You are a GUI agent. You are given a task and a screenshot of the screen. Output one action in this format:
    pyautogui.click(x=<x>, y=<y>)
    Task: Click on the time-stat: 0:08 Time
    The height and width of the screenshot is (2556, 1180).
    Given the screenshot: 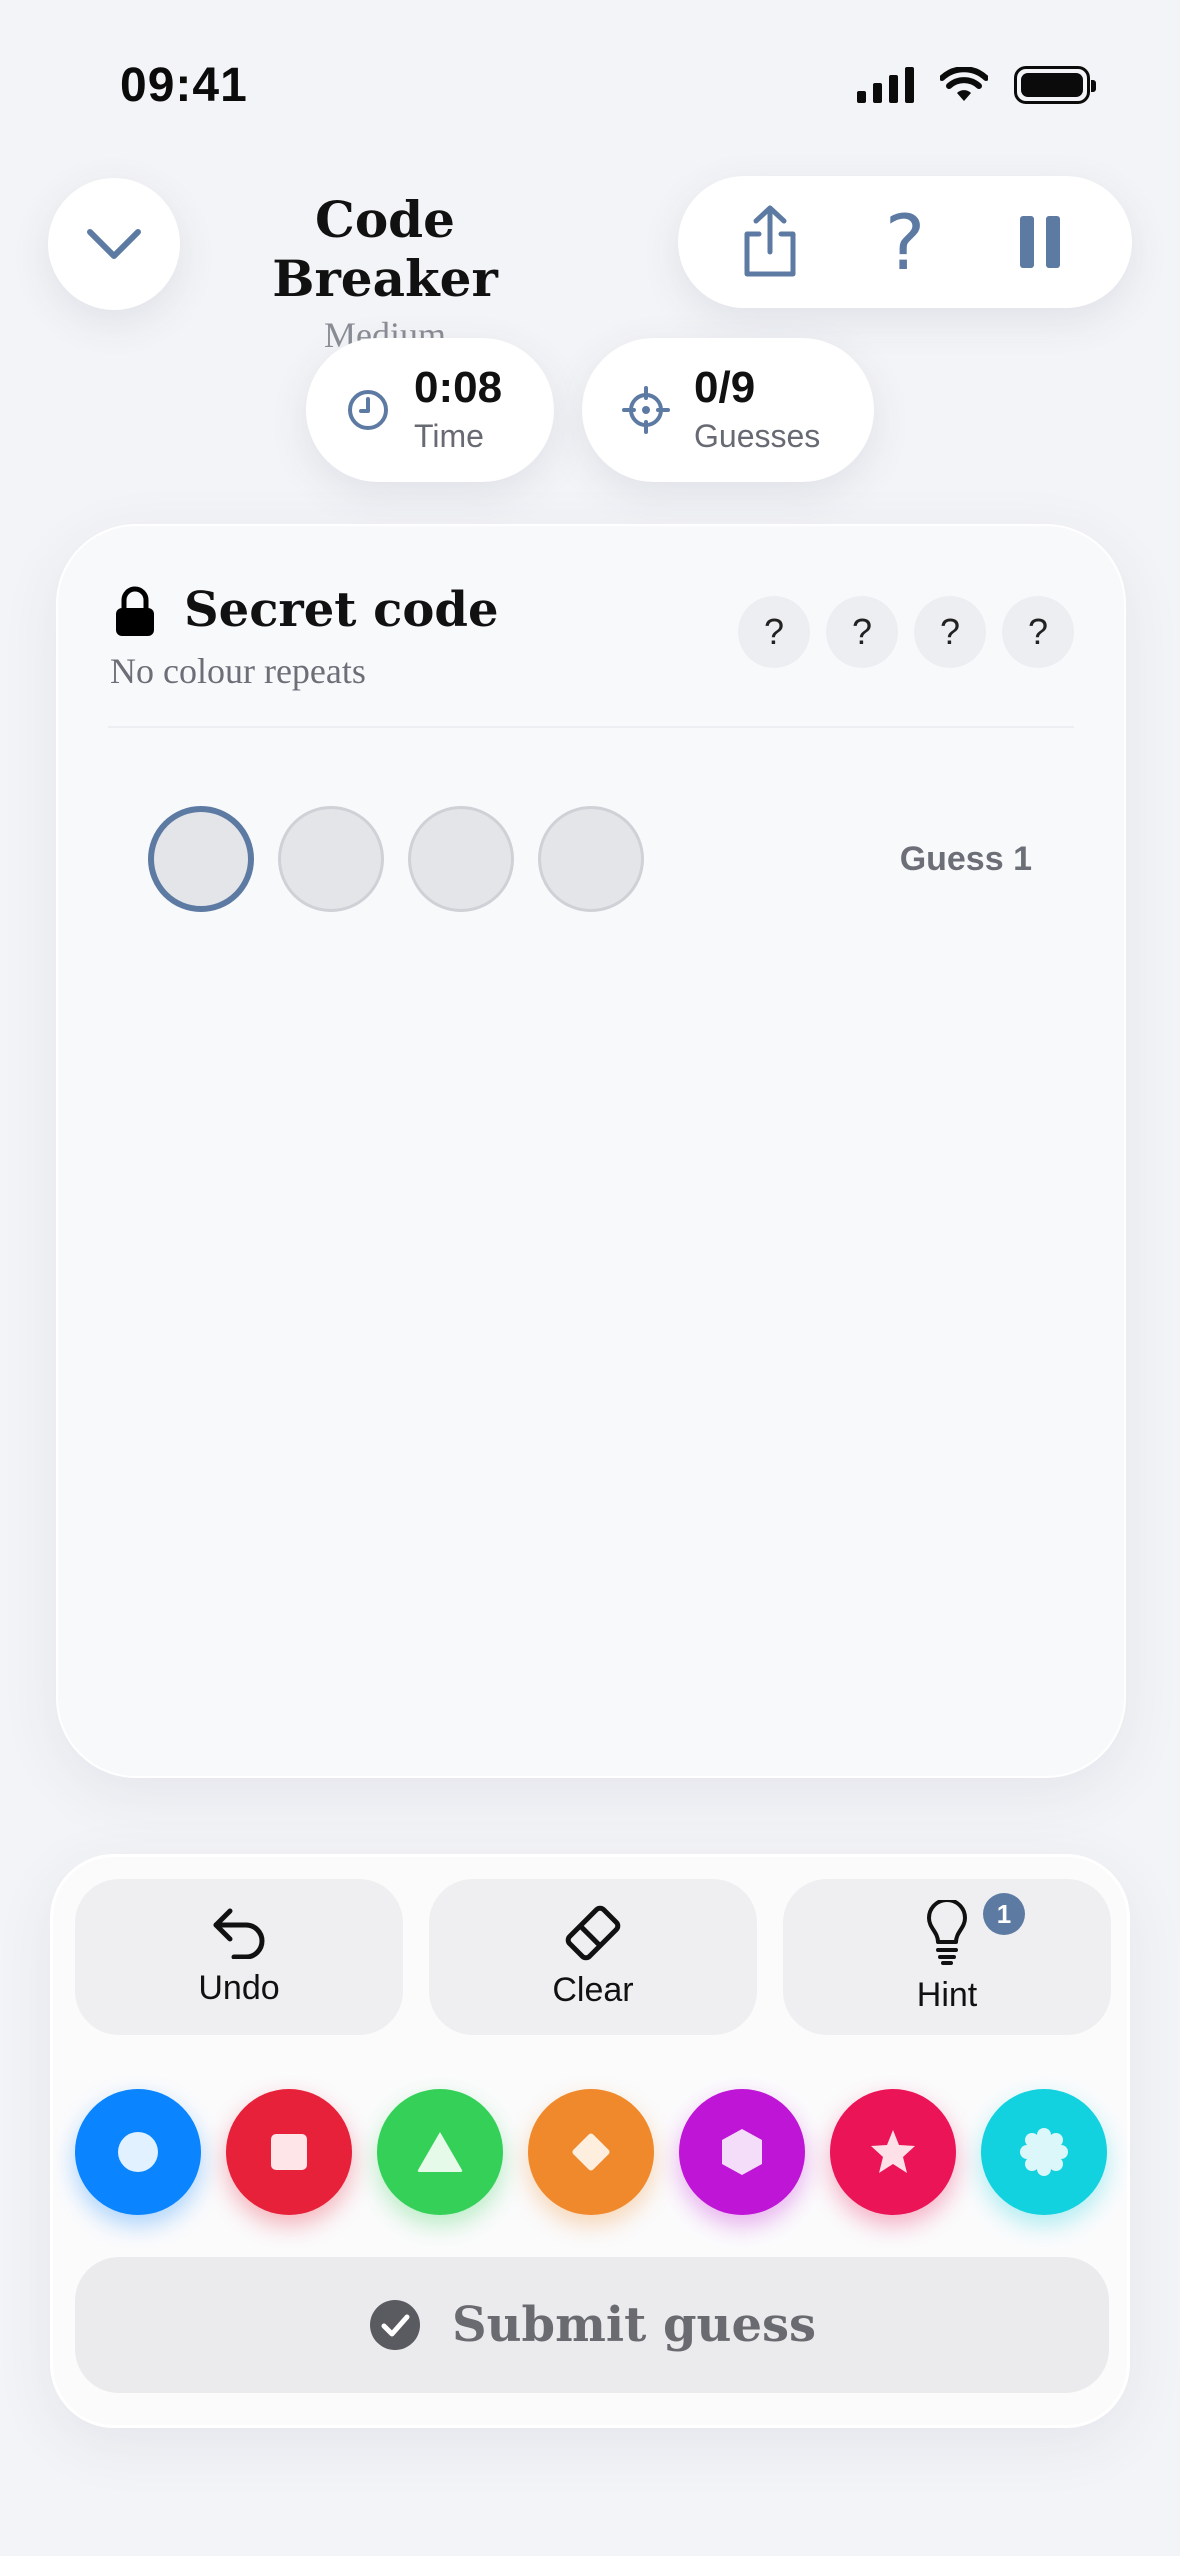 What is the action you would take?
    pyautogui.click(x=430, y=410)
    